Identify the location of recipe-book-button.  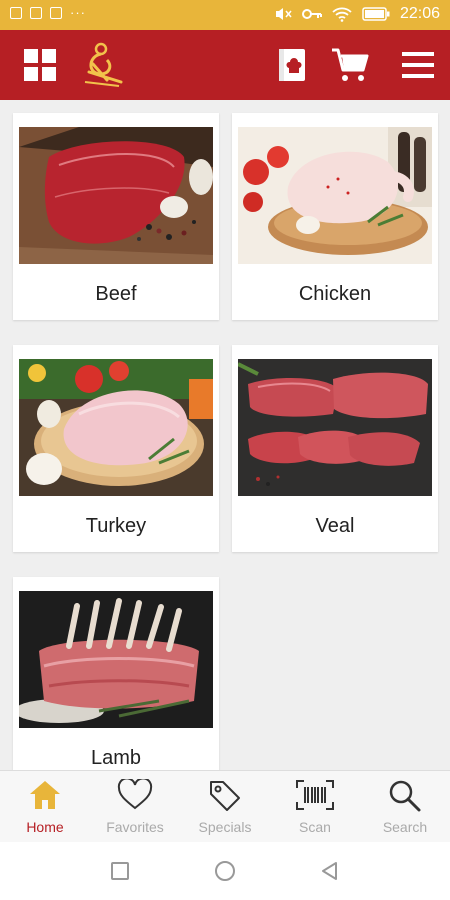
(292, 65).